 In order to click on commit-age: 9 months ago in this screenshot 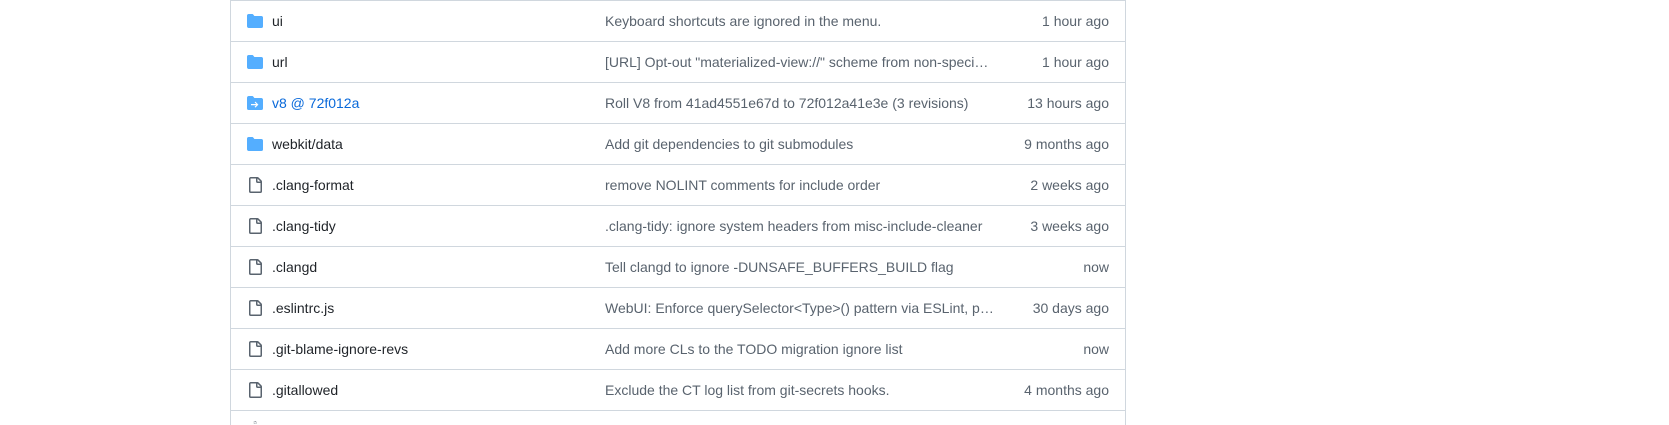, I will do `click(1066, 144)`.